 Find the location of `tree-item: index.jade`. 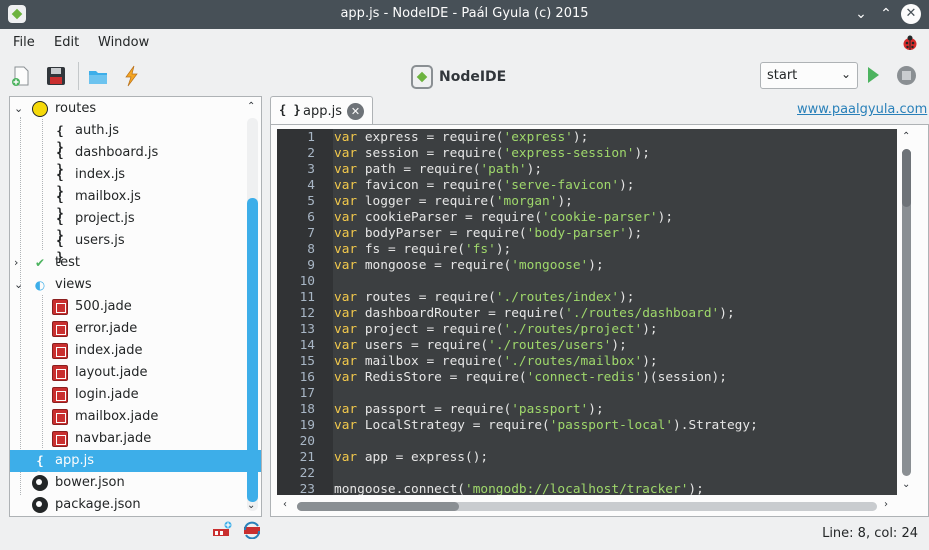

tree-item: index.jade is located at coordinates (135, 351).